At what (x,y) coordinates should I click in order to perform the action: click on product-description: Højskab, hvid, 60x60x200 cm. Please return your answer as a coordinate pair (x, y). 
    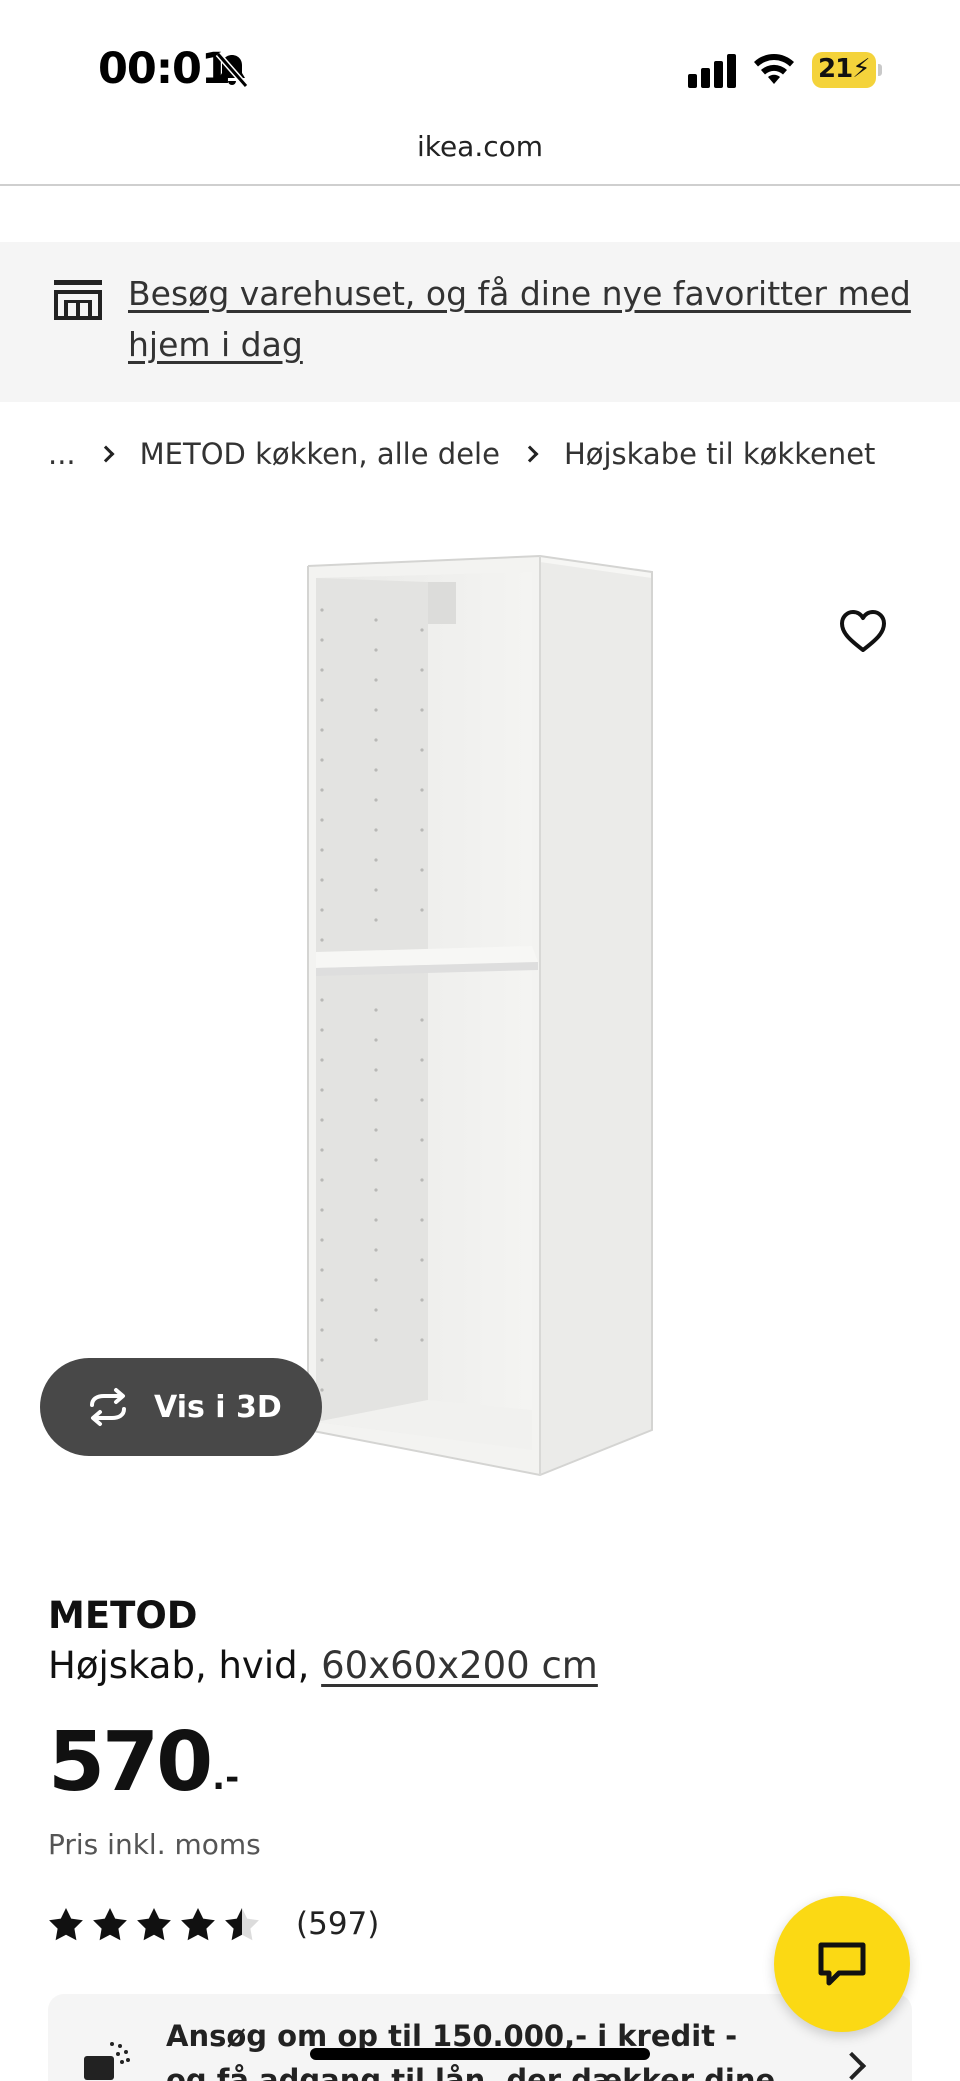
    Looking at the image, I should click on (323, 1665).